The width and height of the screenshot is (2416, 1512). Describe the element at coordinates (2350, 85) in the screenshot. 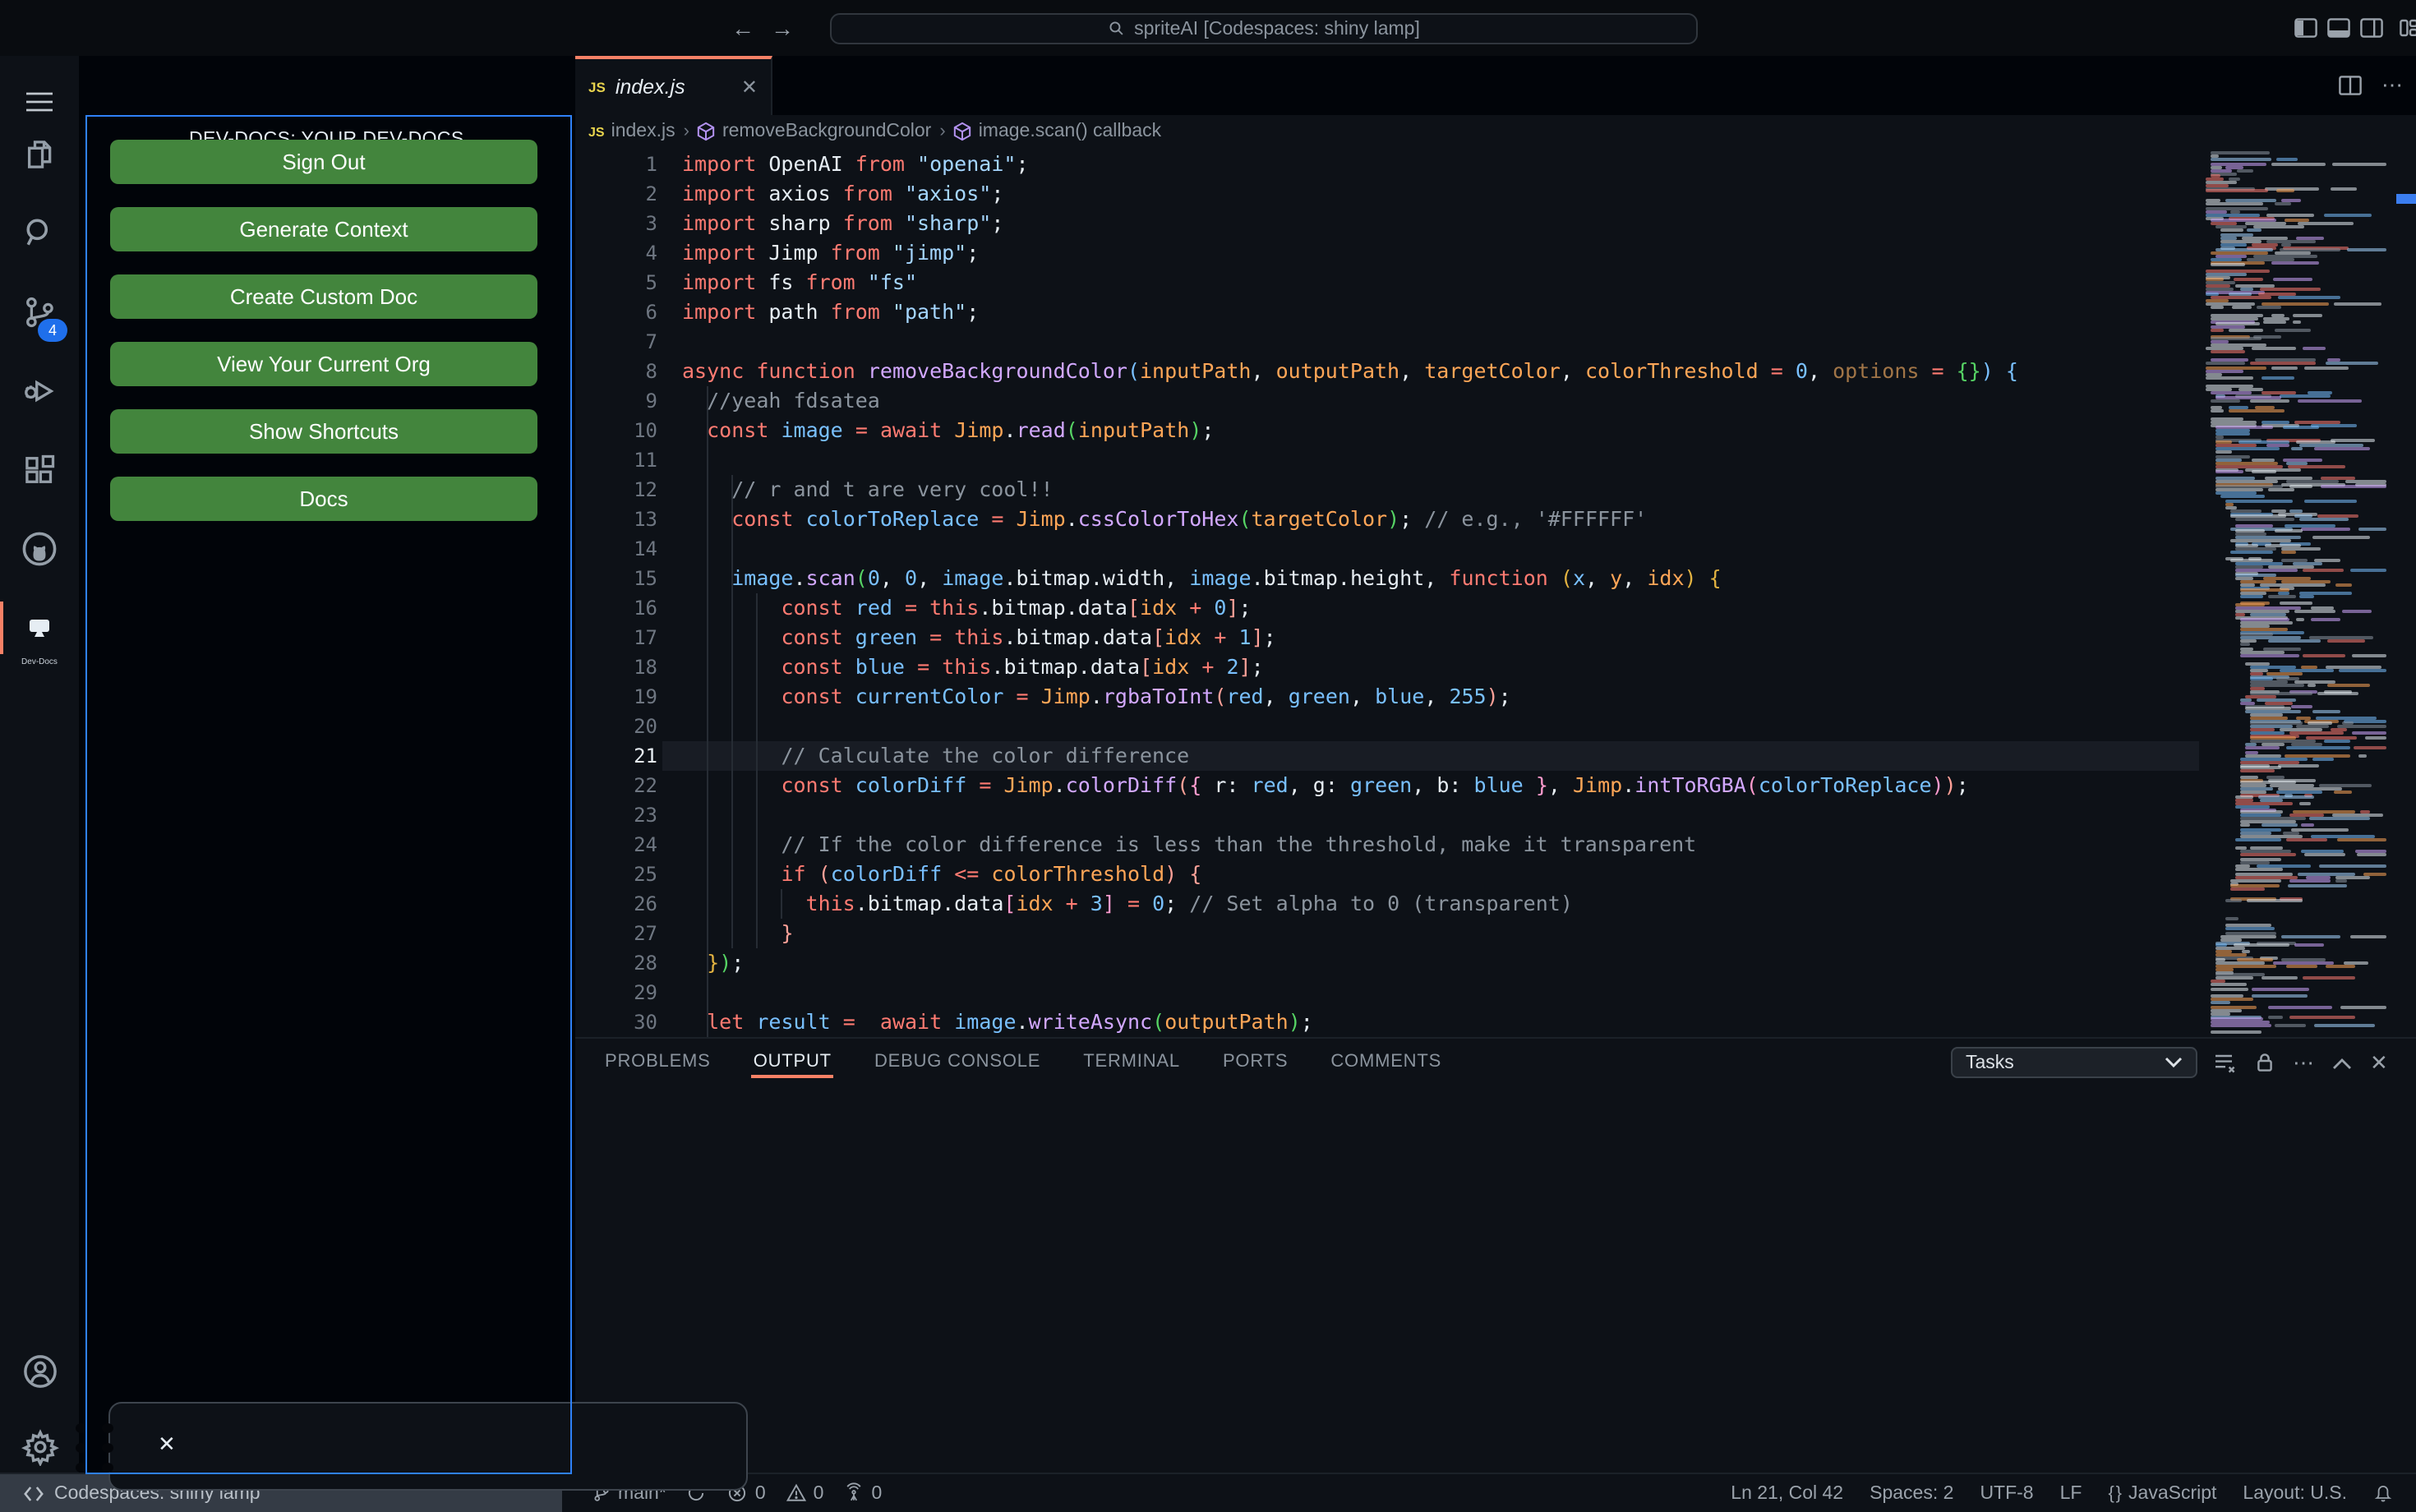

I see `split-editor-icon` at that location.